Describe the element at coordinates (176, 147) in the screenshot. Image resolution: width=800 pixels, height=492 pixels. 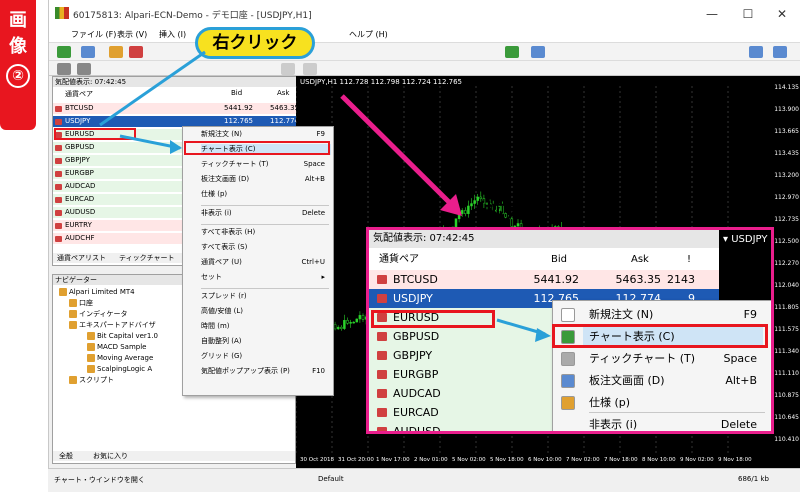
I see `small-blue-arrowhead` at that location.